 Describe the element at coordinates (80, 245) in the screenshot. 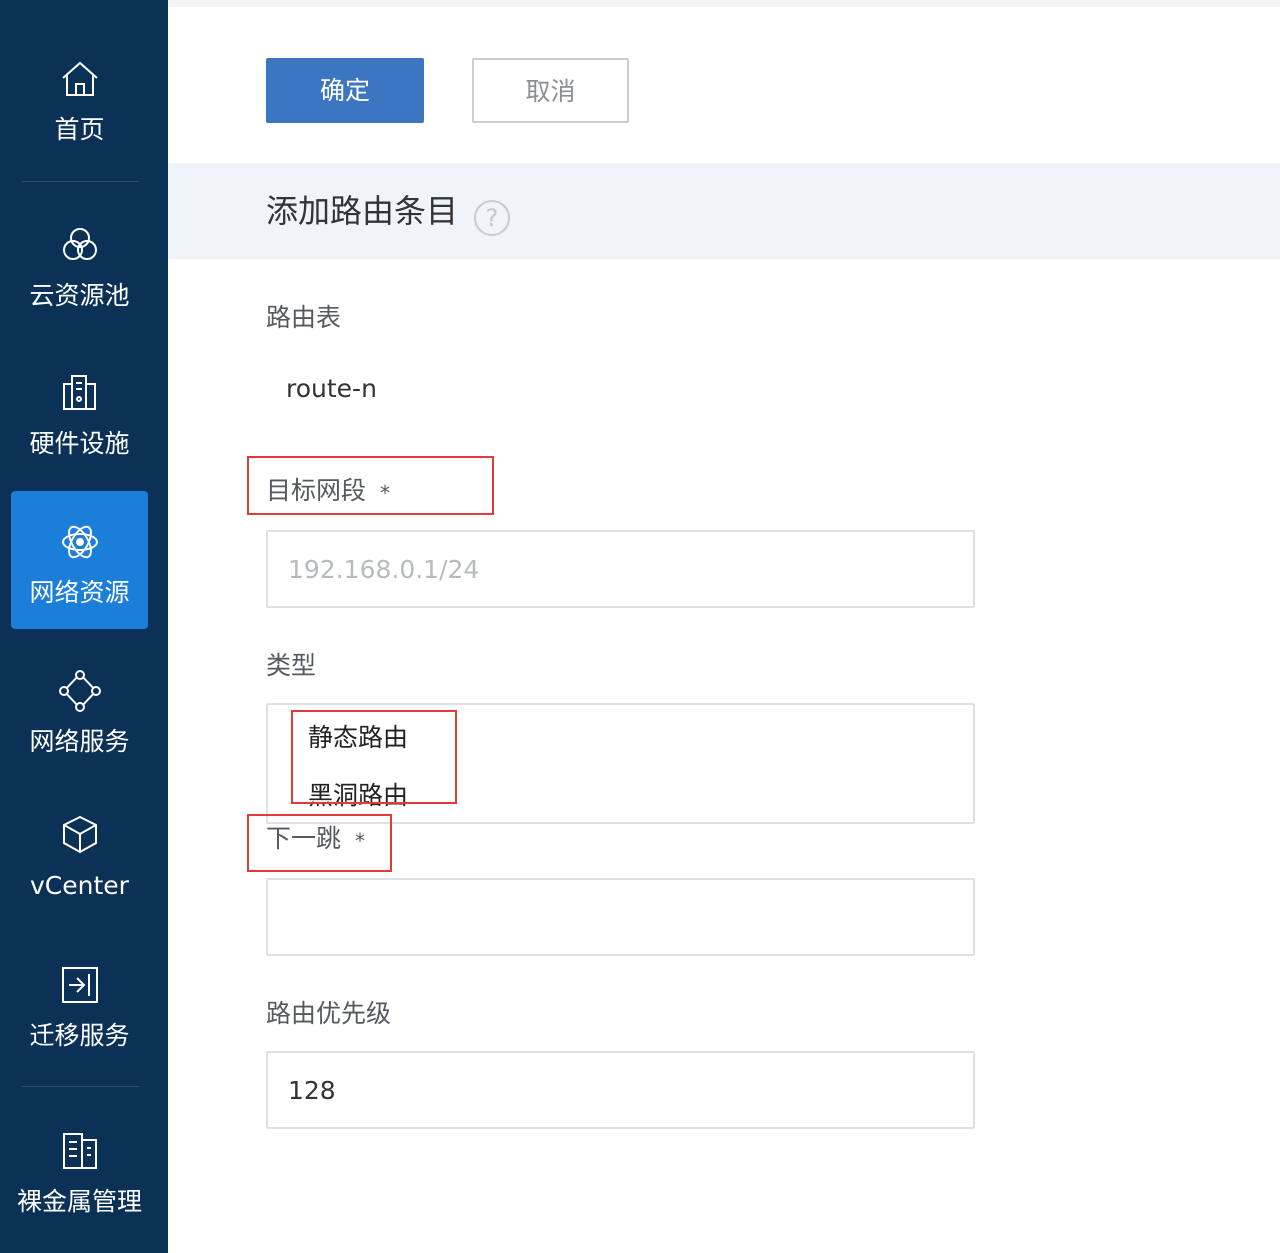

I see `cloud-pool-icon` at that location.